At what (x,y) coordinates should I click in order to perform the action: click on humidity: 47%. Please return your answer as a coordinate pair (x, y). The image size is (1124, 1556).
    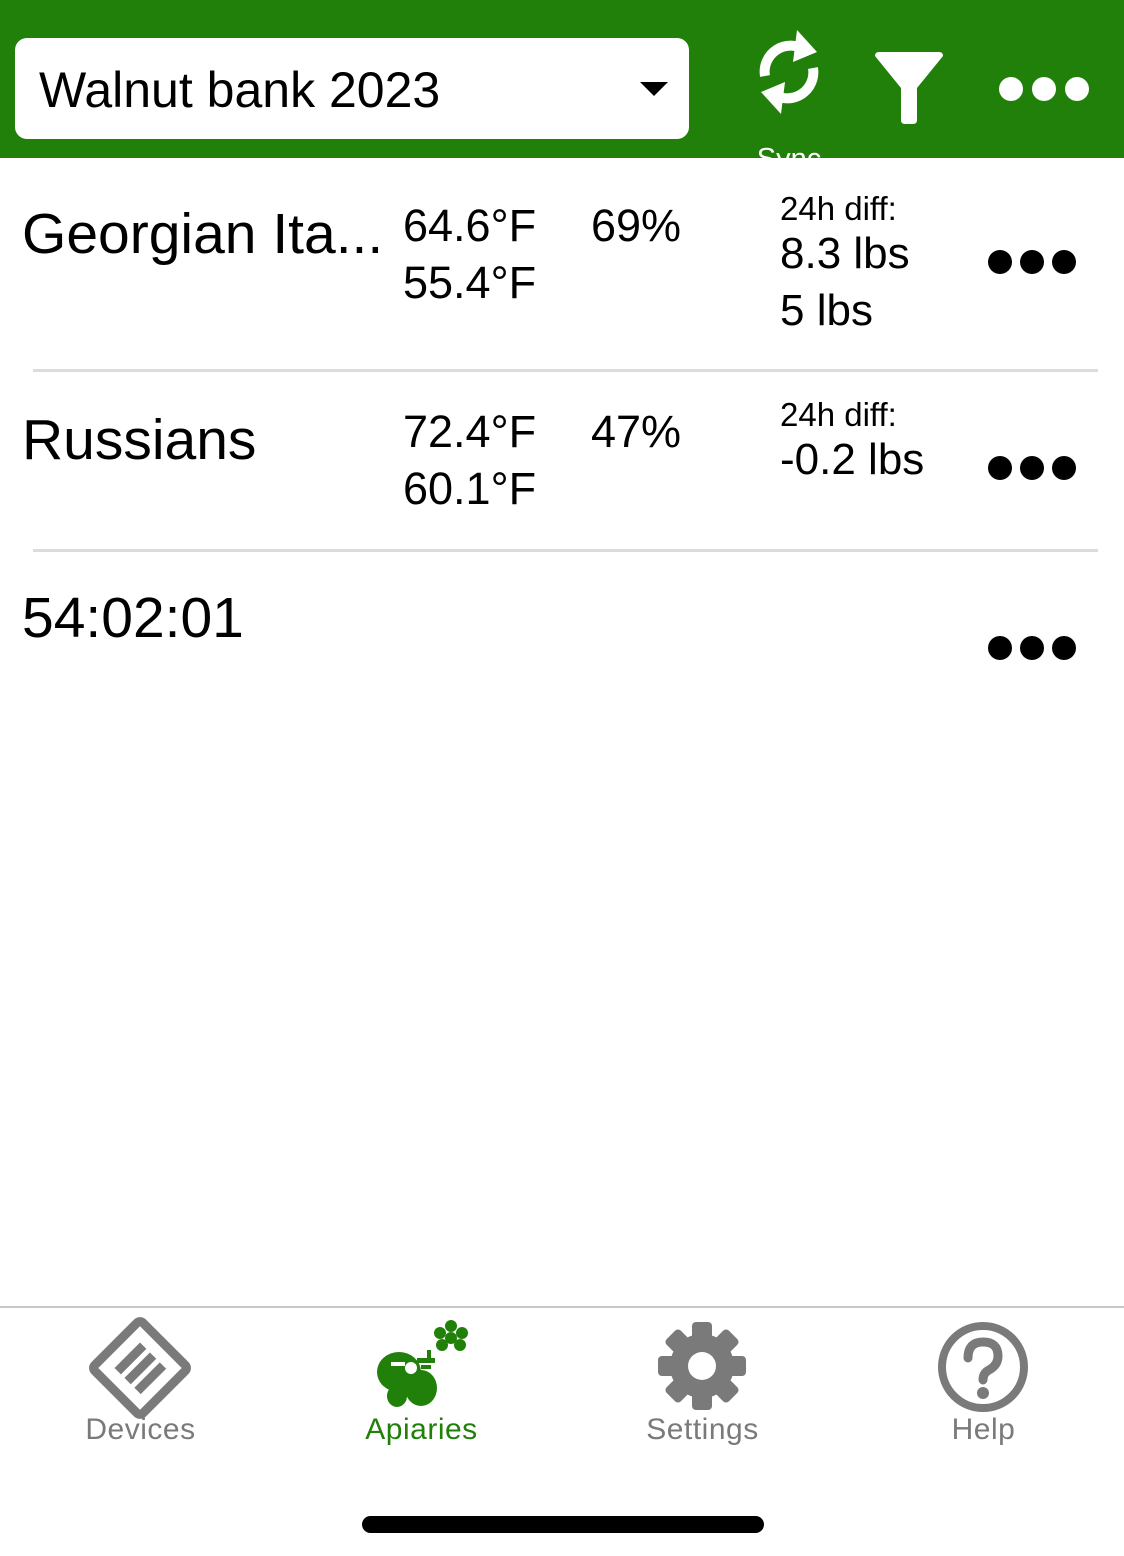
    Looking at the image, I should click on (636, 431).